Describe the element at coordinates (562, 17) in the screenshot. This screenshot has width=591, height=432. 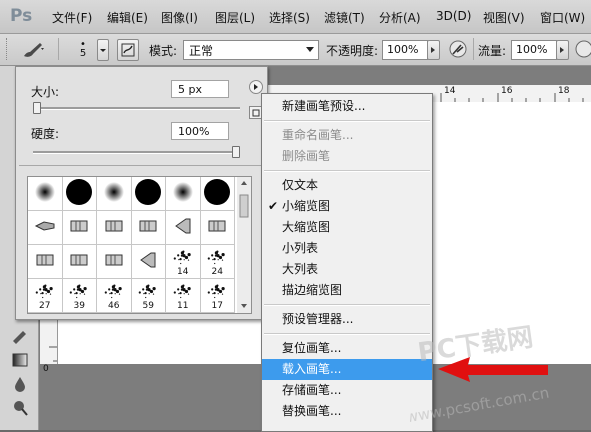
I see `menu-window: 窗口(W)` at that location.